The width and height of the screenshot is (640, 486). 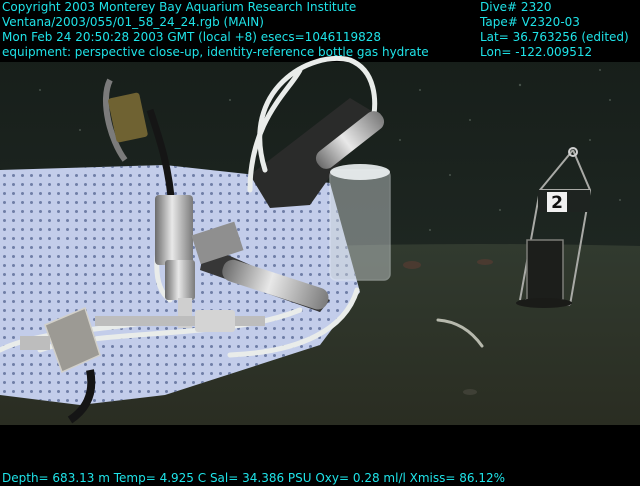 What do you see at coordinates (554, 37) in the screenshot?
I see `overlay-lat: Lat= 36.763256 (edited)` at bounding box center [554, 37].